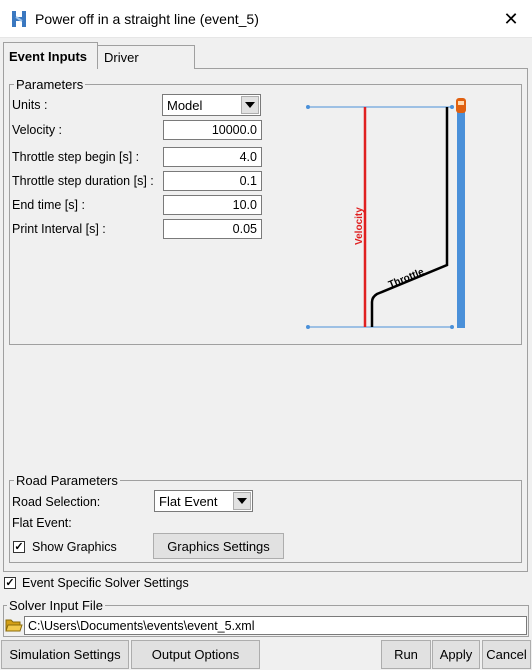  I want to click on event-specific-solver-checkbox: ✓, so click(10, 583).